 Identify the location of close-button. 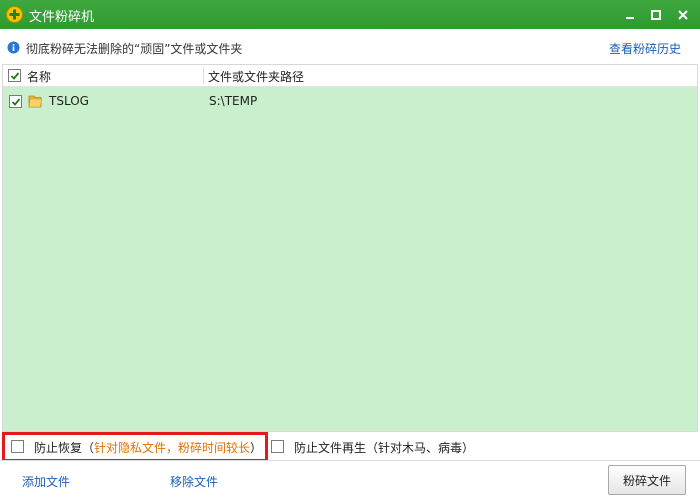
(683, 14).